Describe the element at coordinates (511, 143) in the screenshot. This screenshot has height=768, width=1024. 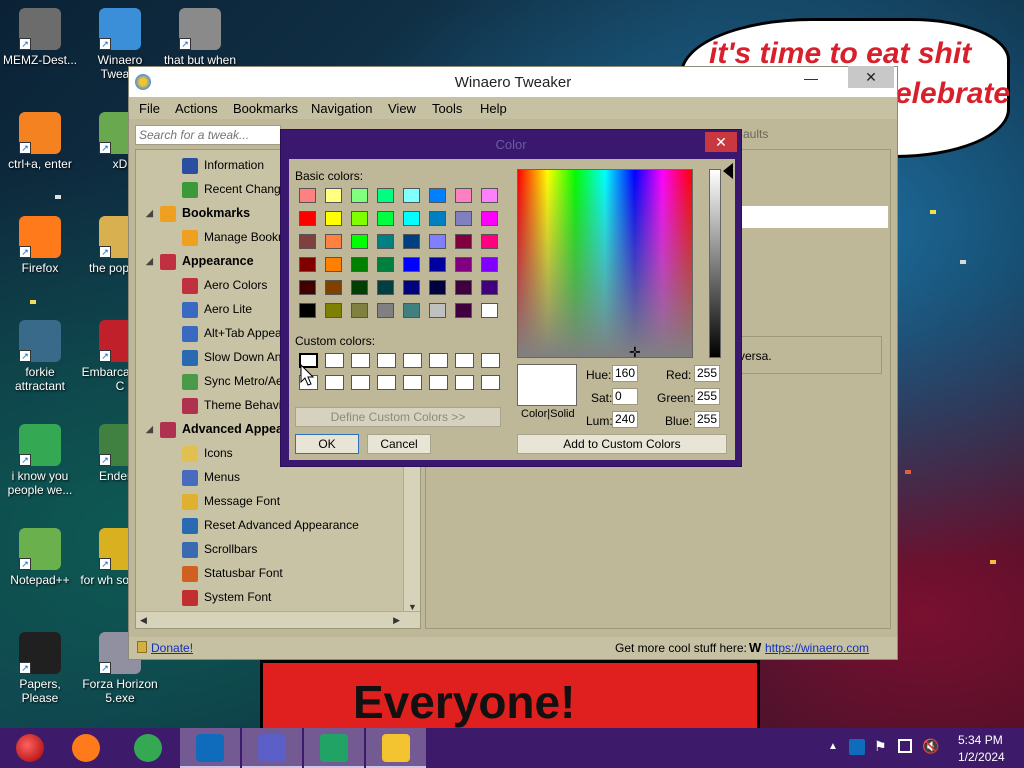
I see `color-dialog-title-bar: Color ✕` at that location.